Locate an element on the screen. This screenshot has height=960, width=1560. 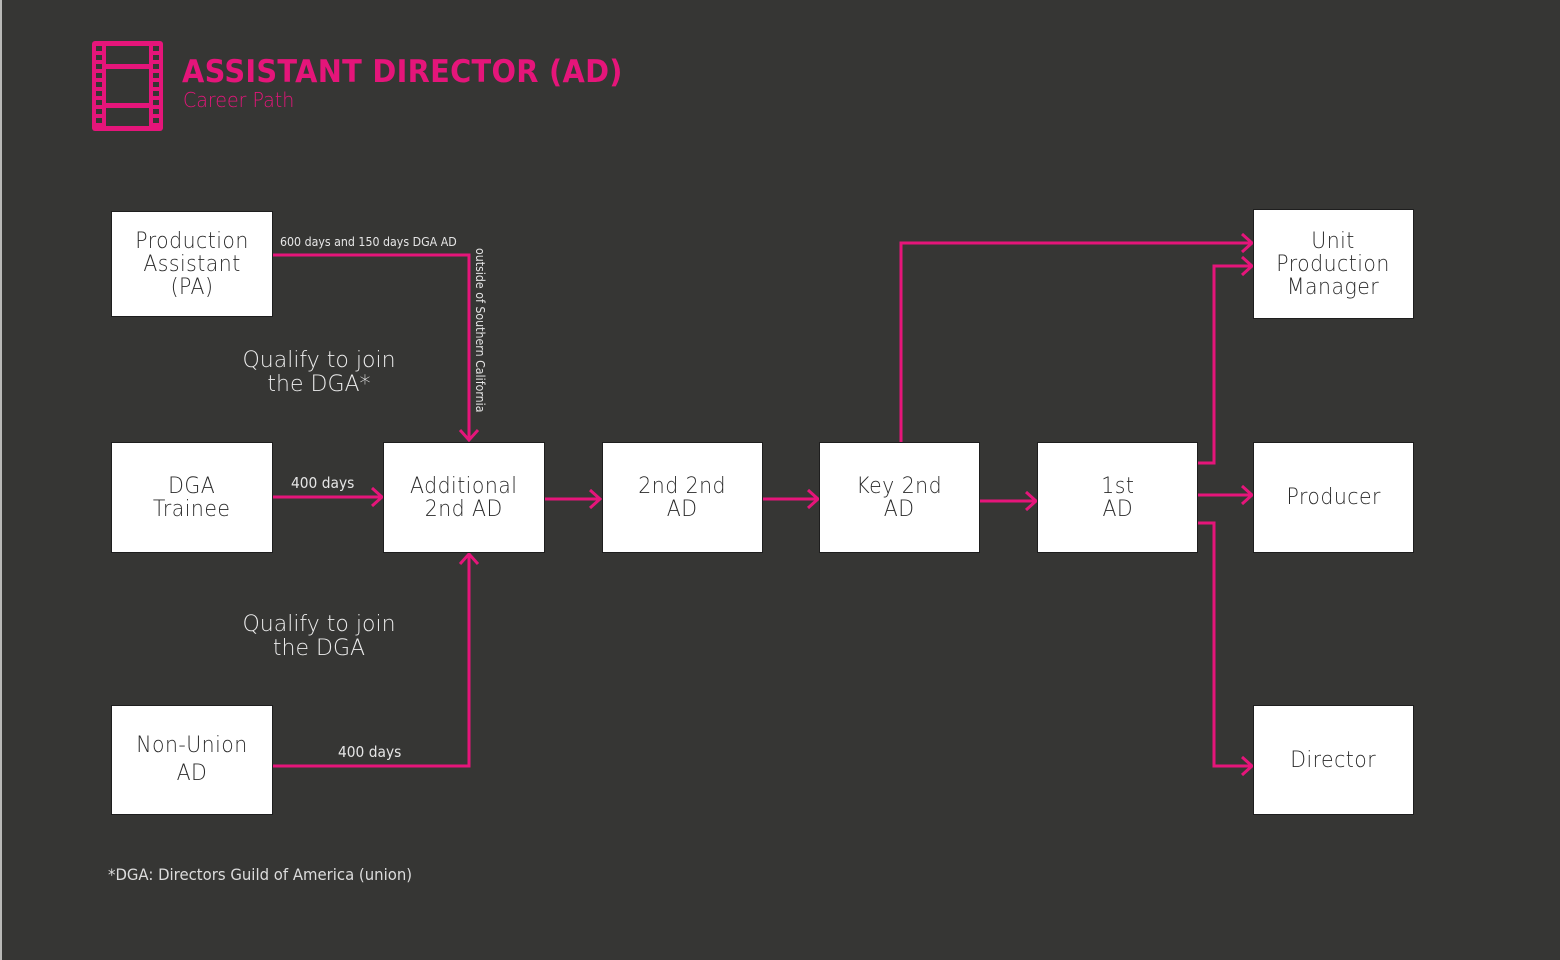
node-dga-trainee: DGA Trainee is located at coordinates (192, 497).